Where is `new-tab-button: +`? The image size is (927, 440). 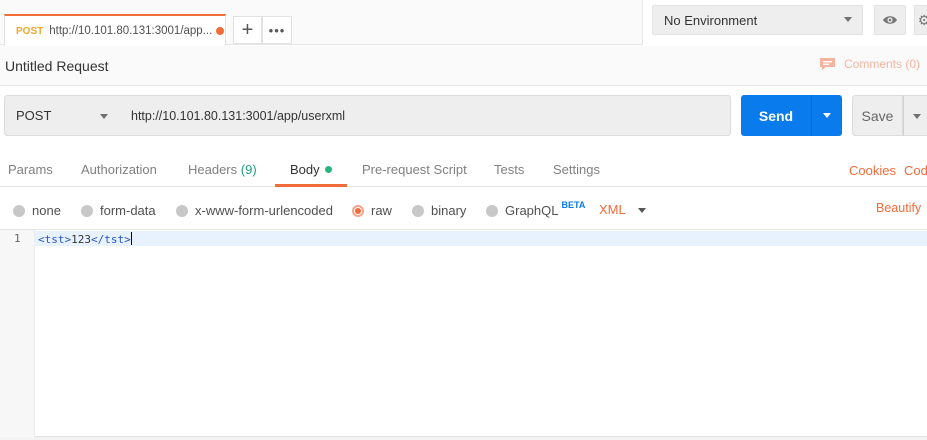
new-tab-button: + is located at coordinates (247, 30).